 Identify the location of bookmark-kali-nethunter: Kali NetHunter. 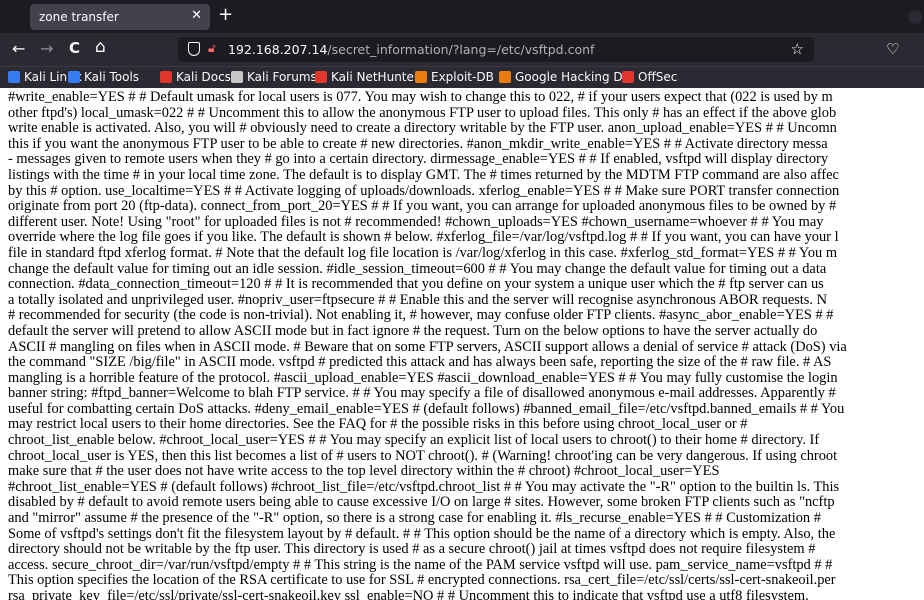
(367, 77).